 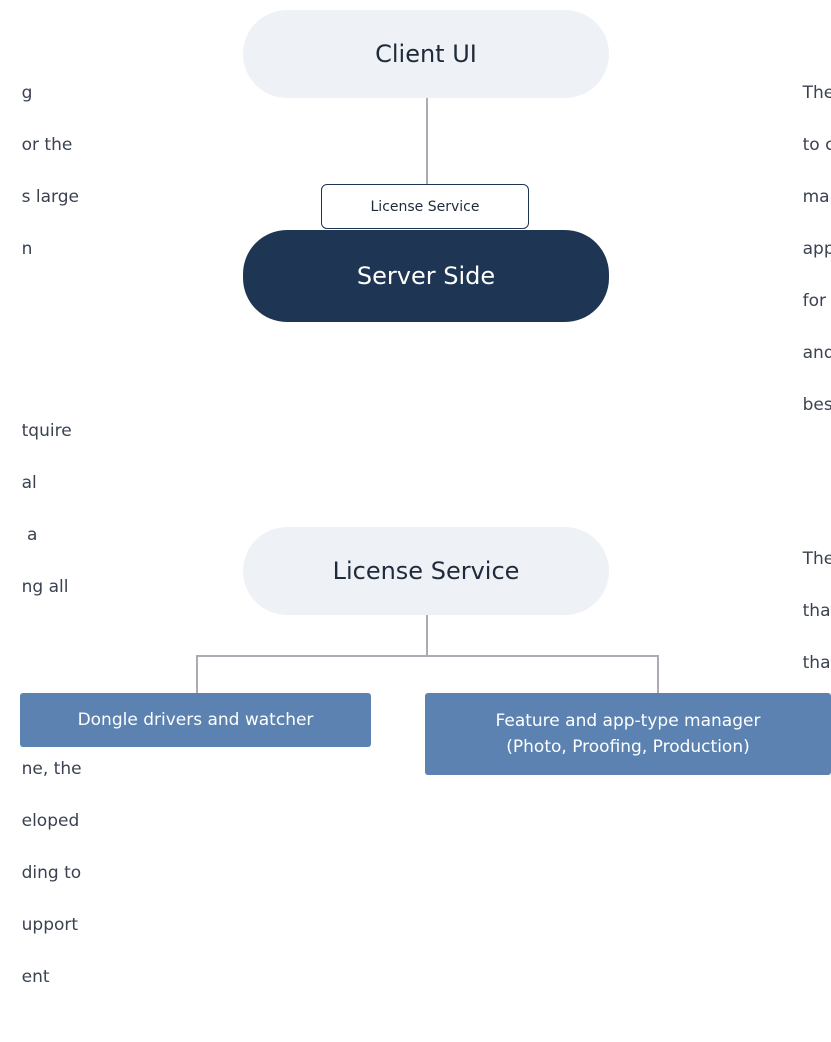 I want to click on right-line: The, so click(x=816, y=93).